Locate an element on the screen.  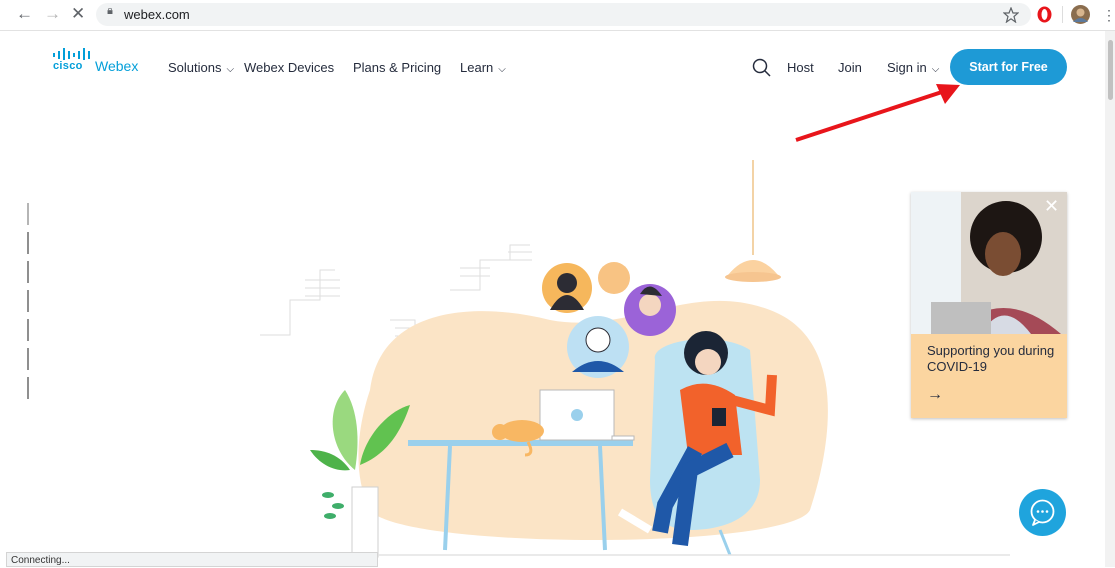
sign-in-menu: Sign in ⌵ is located at coordinates (913, 67).